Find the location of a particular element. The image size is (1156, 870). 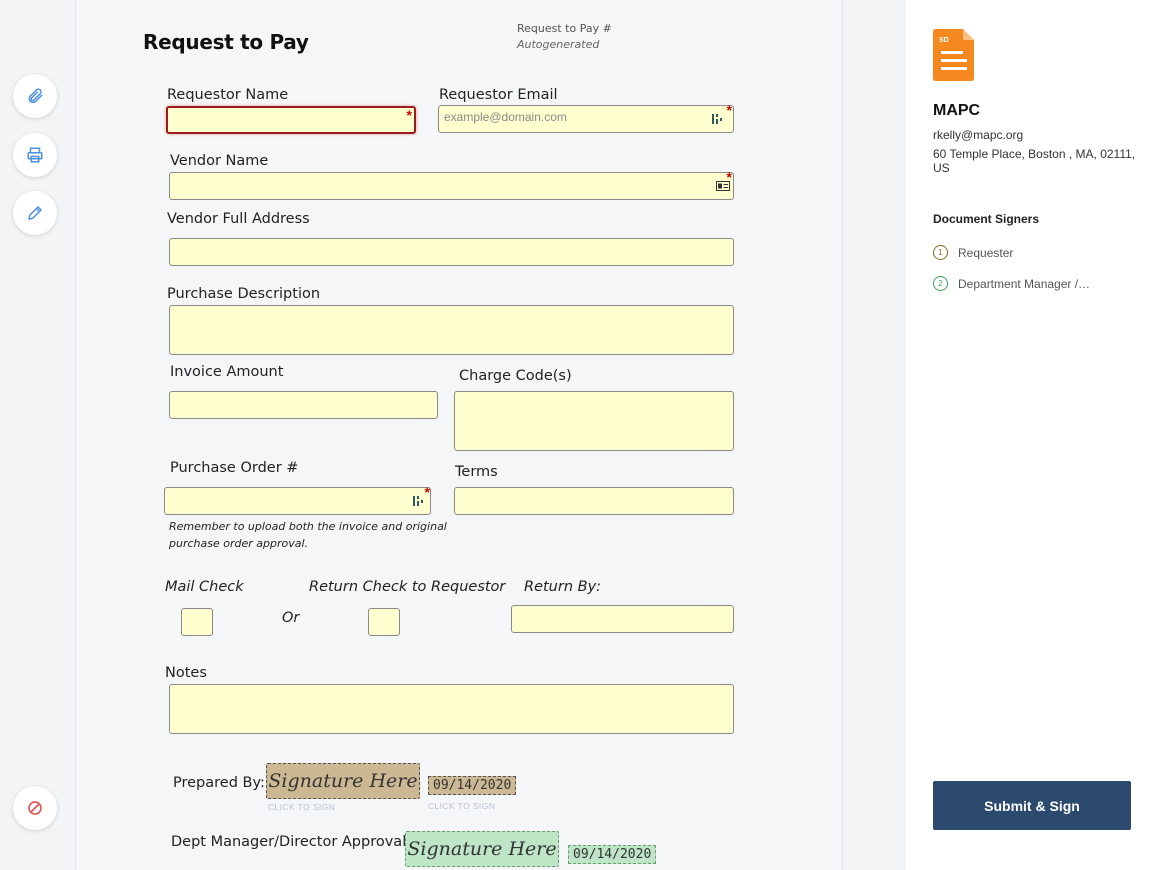

po-note-line2: purchase order approval. is located at coordinates (239, 543).